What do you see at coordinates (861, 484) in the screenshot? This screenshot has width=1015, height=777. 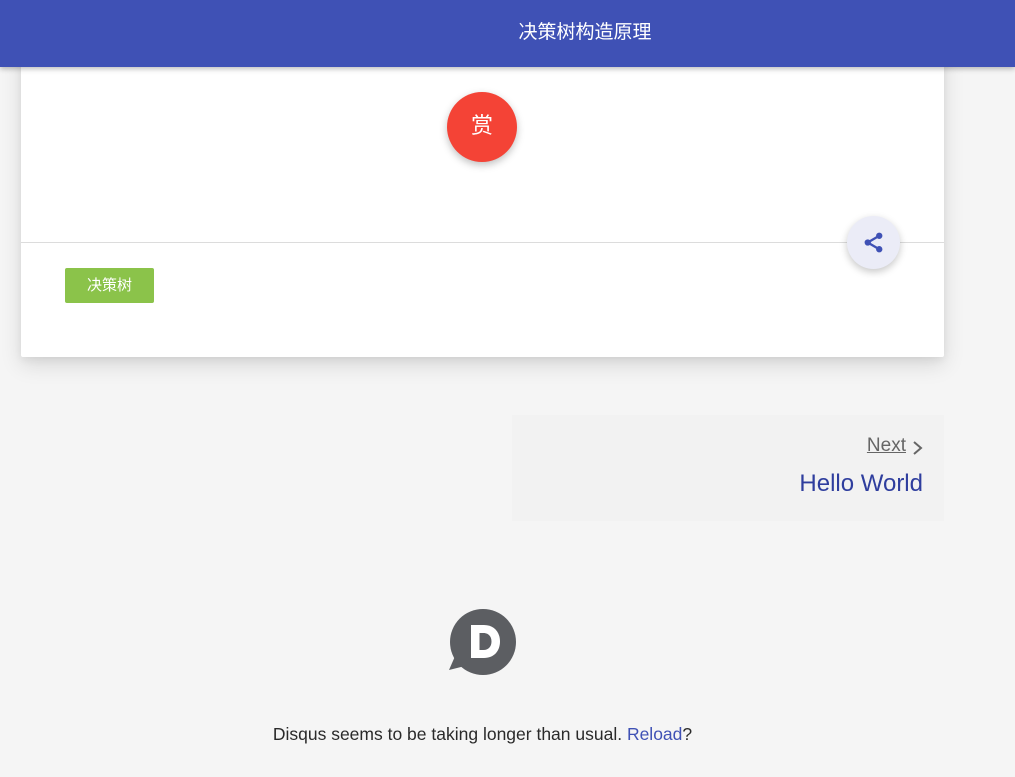 I see `next-post-title: Hello World` at bounding box center [861, 484].